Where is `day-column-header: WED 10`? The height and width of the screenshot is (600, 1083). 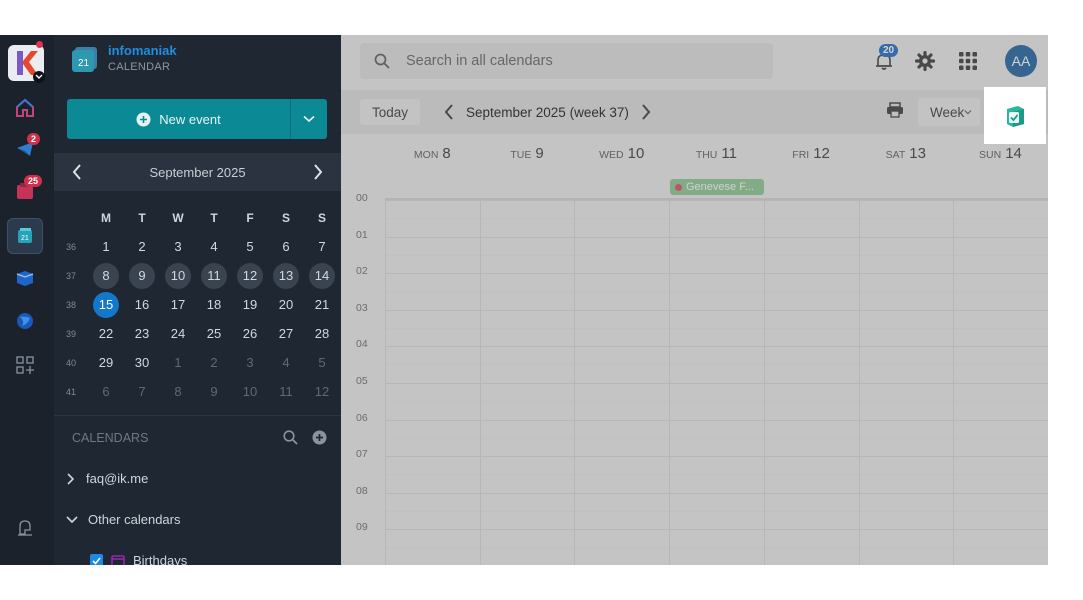 day-column-header: WED 10 is located at coordinates (621, 154).